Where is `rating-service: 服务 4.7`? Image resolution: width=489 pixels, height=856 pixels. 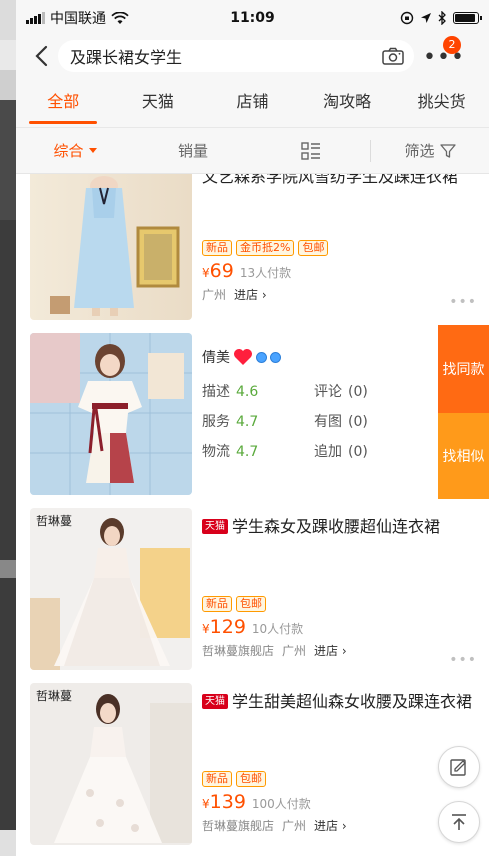
rating-service: 服务 4.7 is located at coordinates (230, 422).